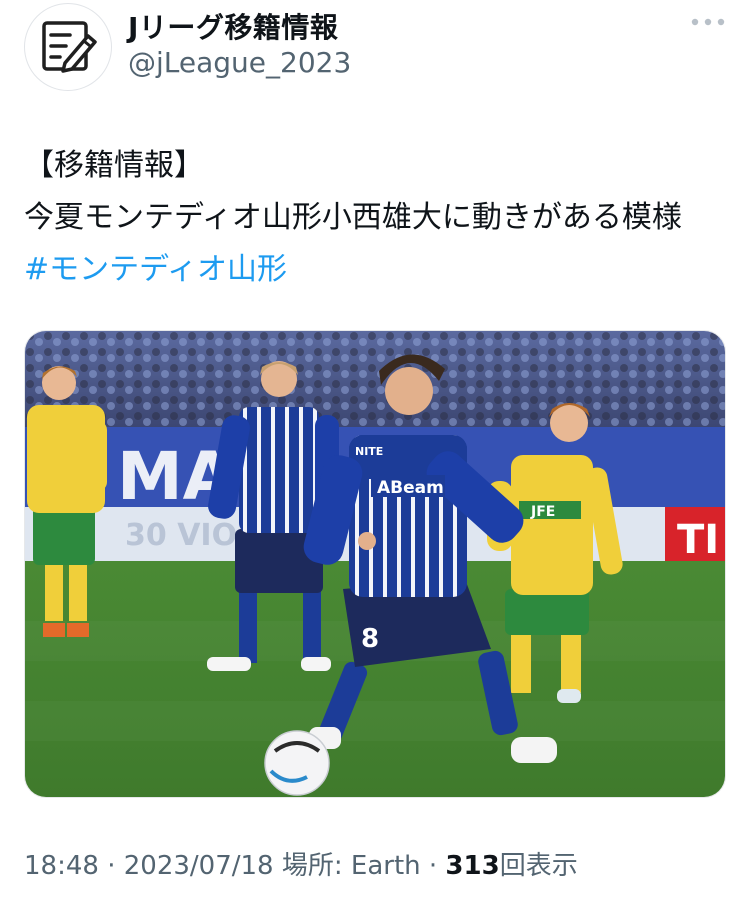 The width and height of the screenshot is (750, 901). Describe the element at coordinates (472, 866) in the screenshot. I see `views-count: 313` at that location.